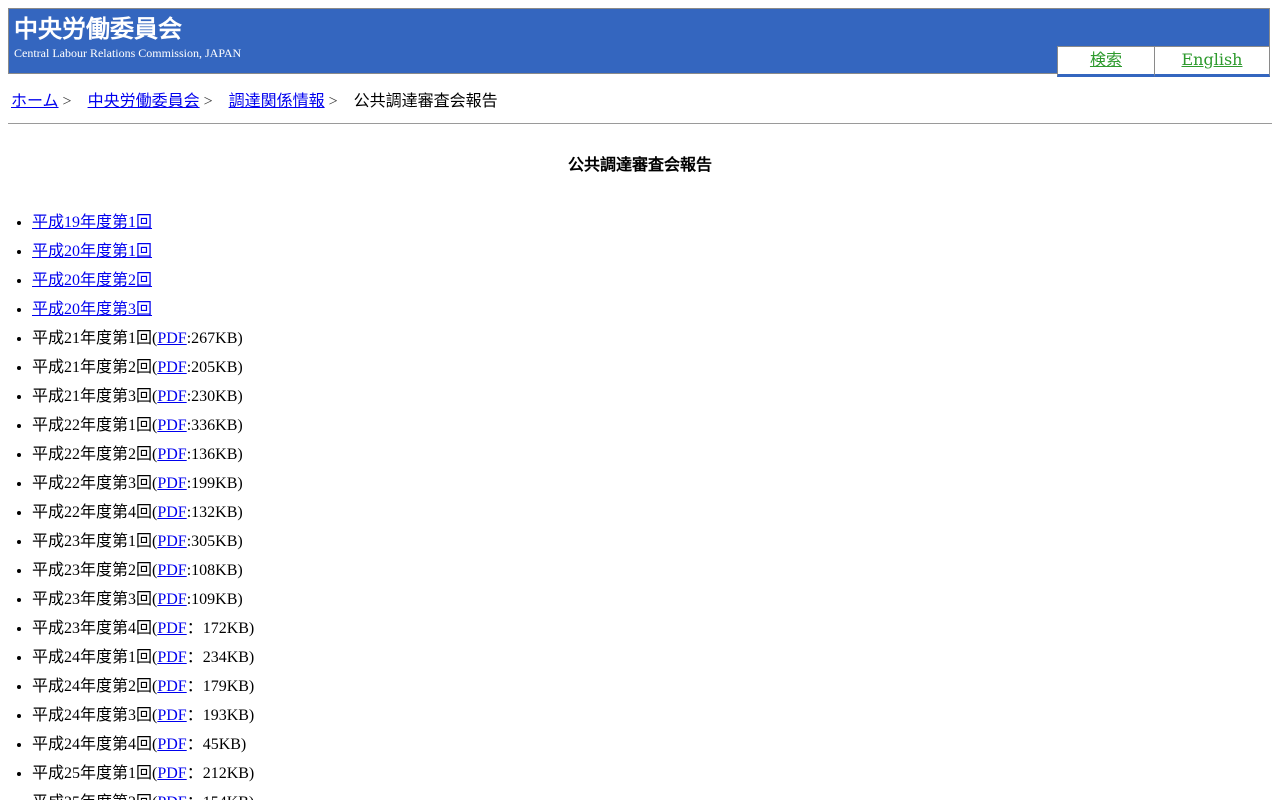  What do you see at coordinates (220, 715) in the screenshot?
I see `file-size: ：193KB)` at bounding box center [220, 715].